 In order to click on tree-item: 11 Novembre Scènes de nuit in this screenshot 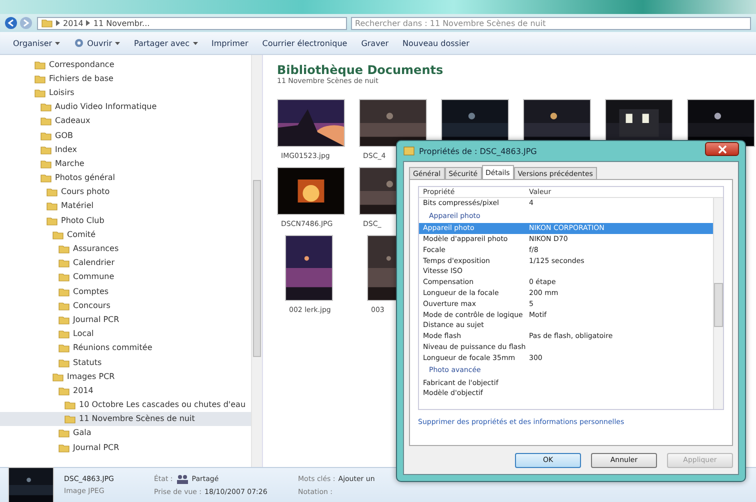, I will do `click(125, 419)`.